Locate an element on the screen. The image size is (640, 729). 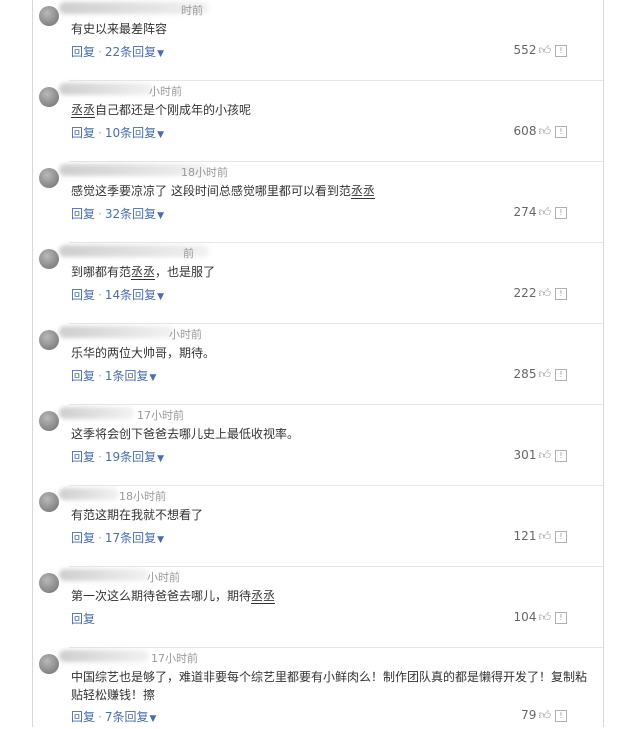
replies-toggle: 22条回复▼ is located at coordinates (134, 52).